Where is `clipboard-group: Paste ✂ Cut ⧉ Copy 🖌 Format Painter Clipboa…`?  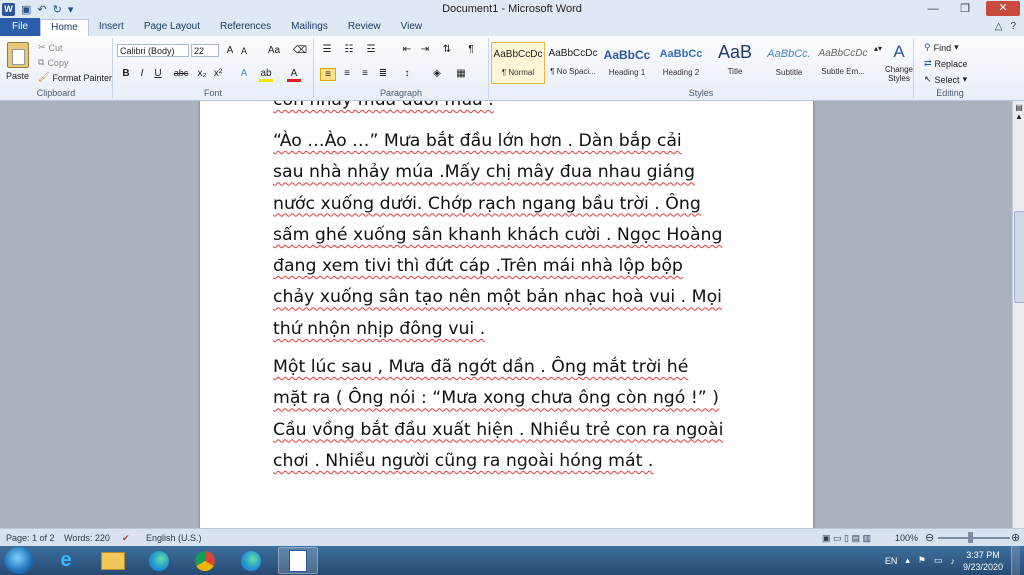 clipboard-group: Paste ✂ Cut ⧉ Copy 🖌 Format Painter Clipboa… is located at coordinates (56, 68).